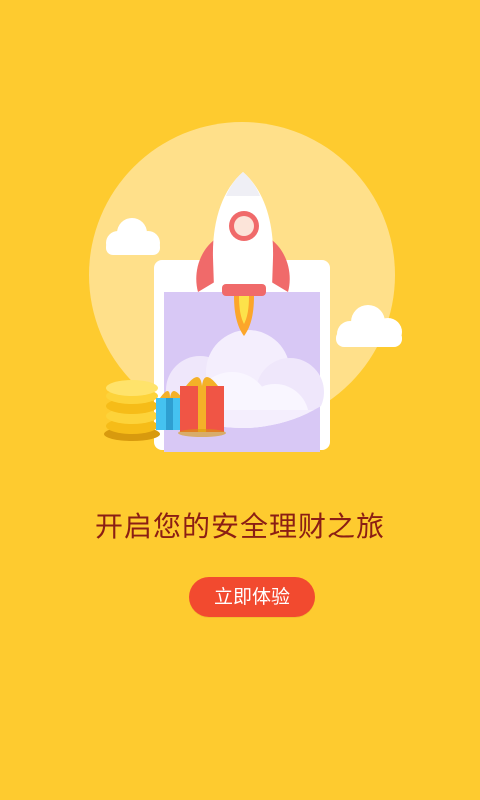 This screenshot has height=800, width=480. I want to click on onboarding-tagline: 开启您的安全理财之旅, so click(239, 526).